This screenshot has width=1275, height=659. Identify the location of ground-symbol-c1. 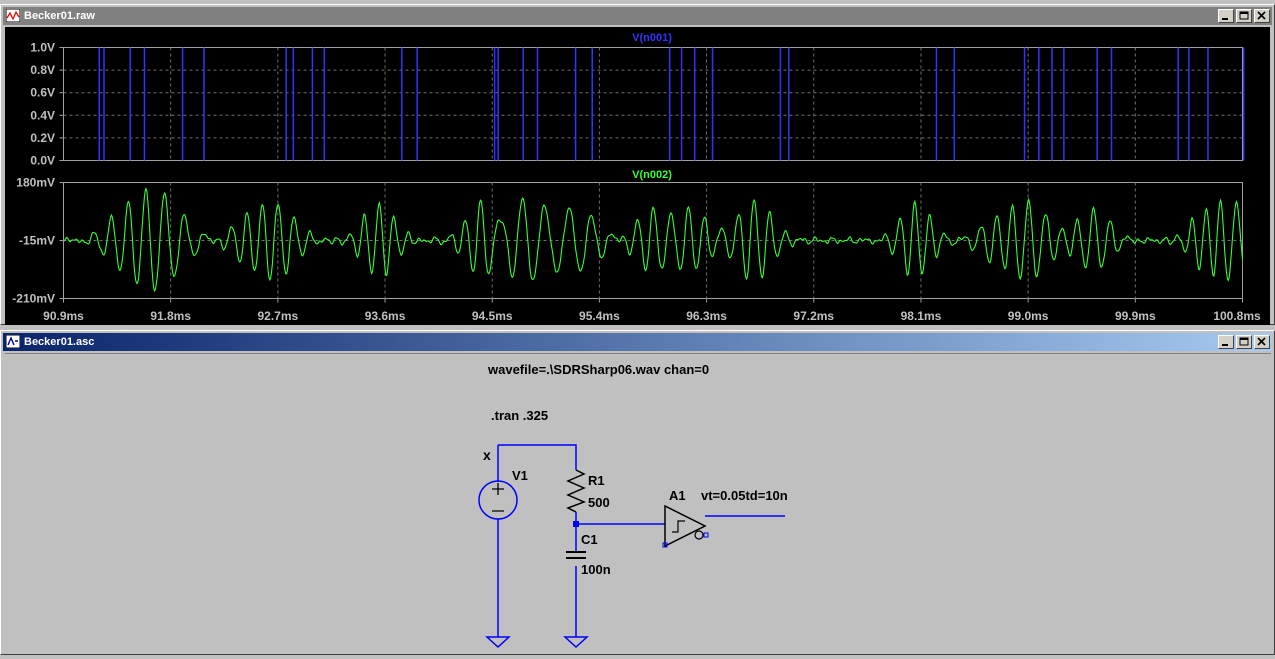
(576, 642).